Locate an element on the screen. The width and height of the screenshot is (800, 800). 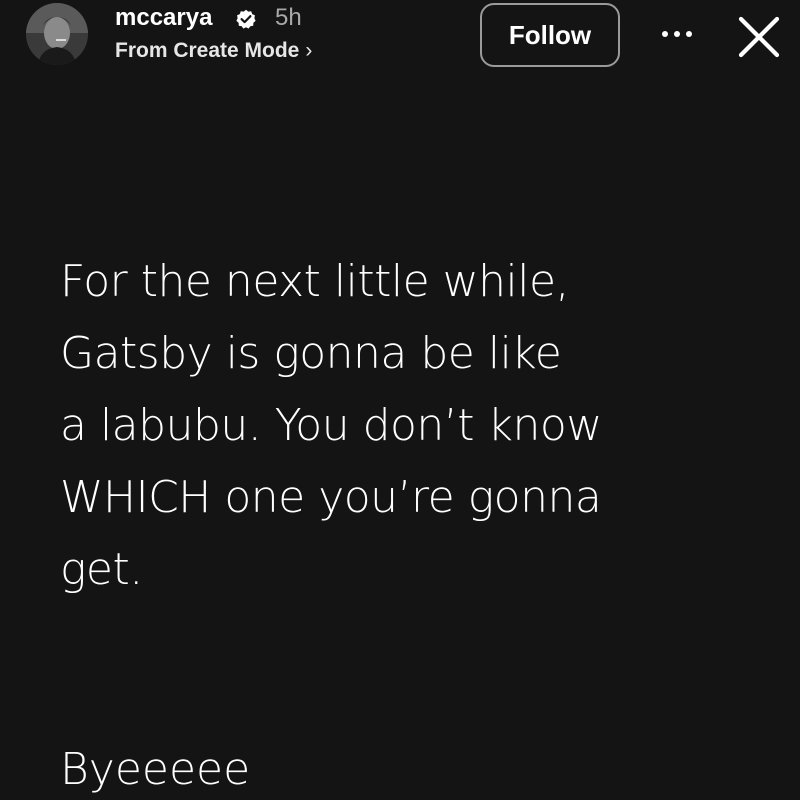
follow-button: Follow is located at coordinates (550, 35).